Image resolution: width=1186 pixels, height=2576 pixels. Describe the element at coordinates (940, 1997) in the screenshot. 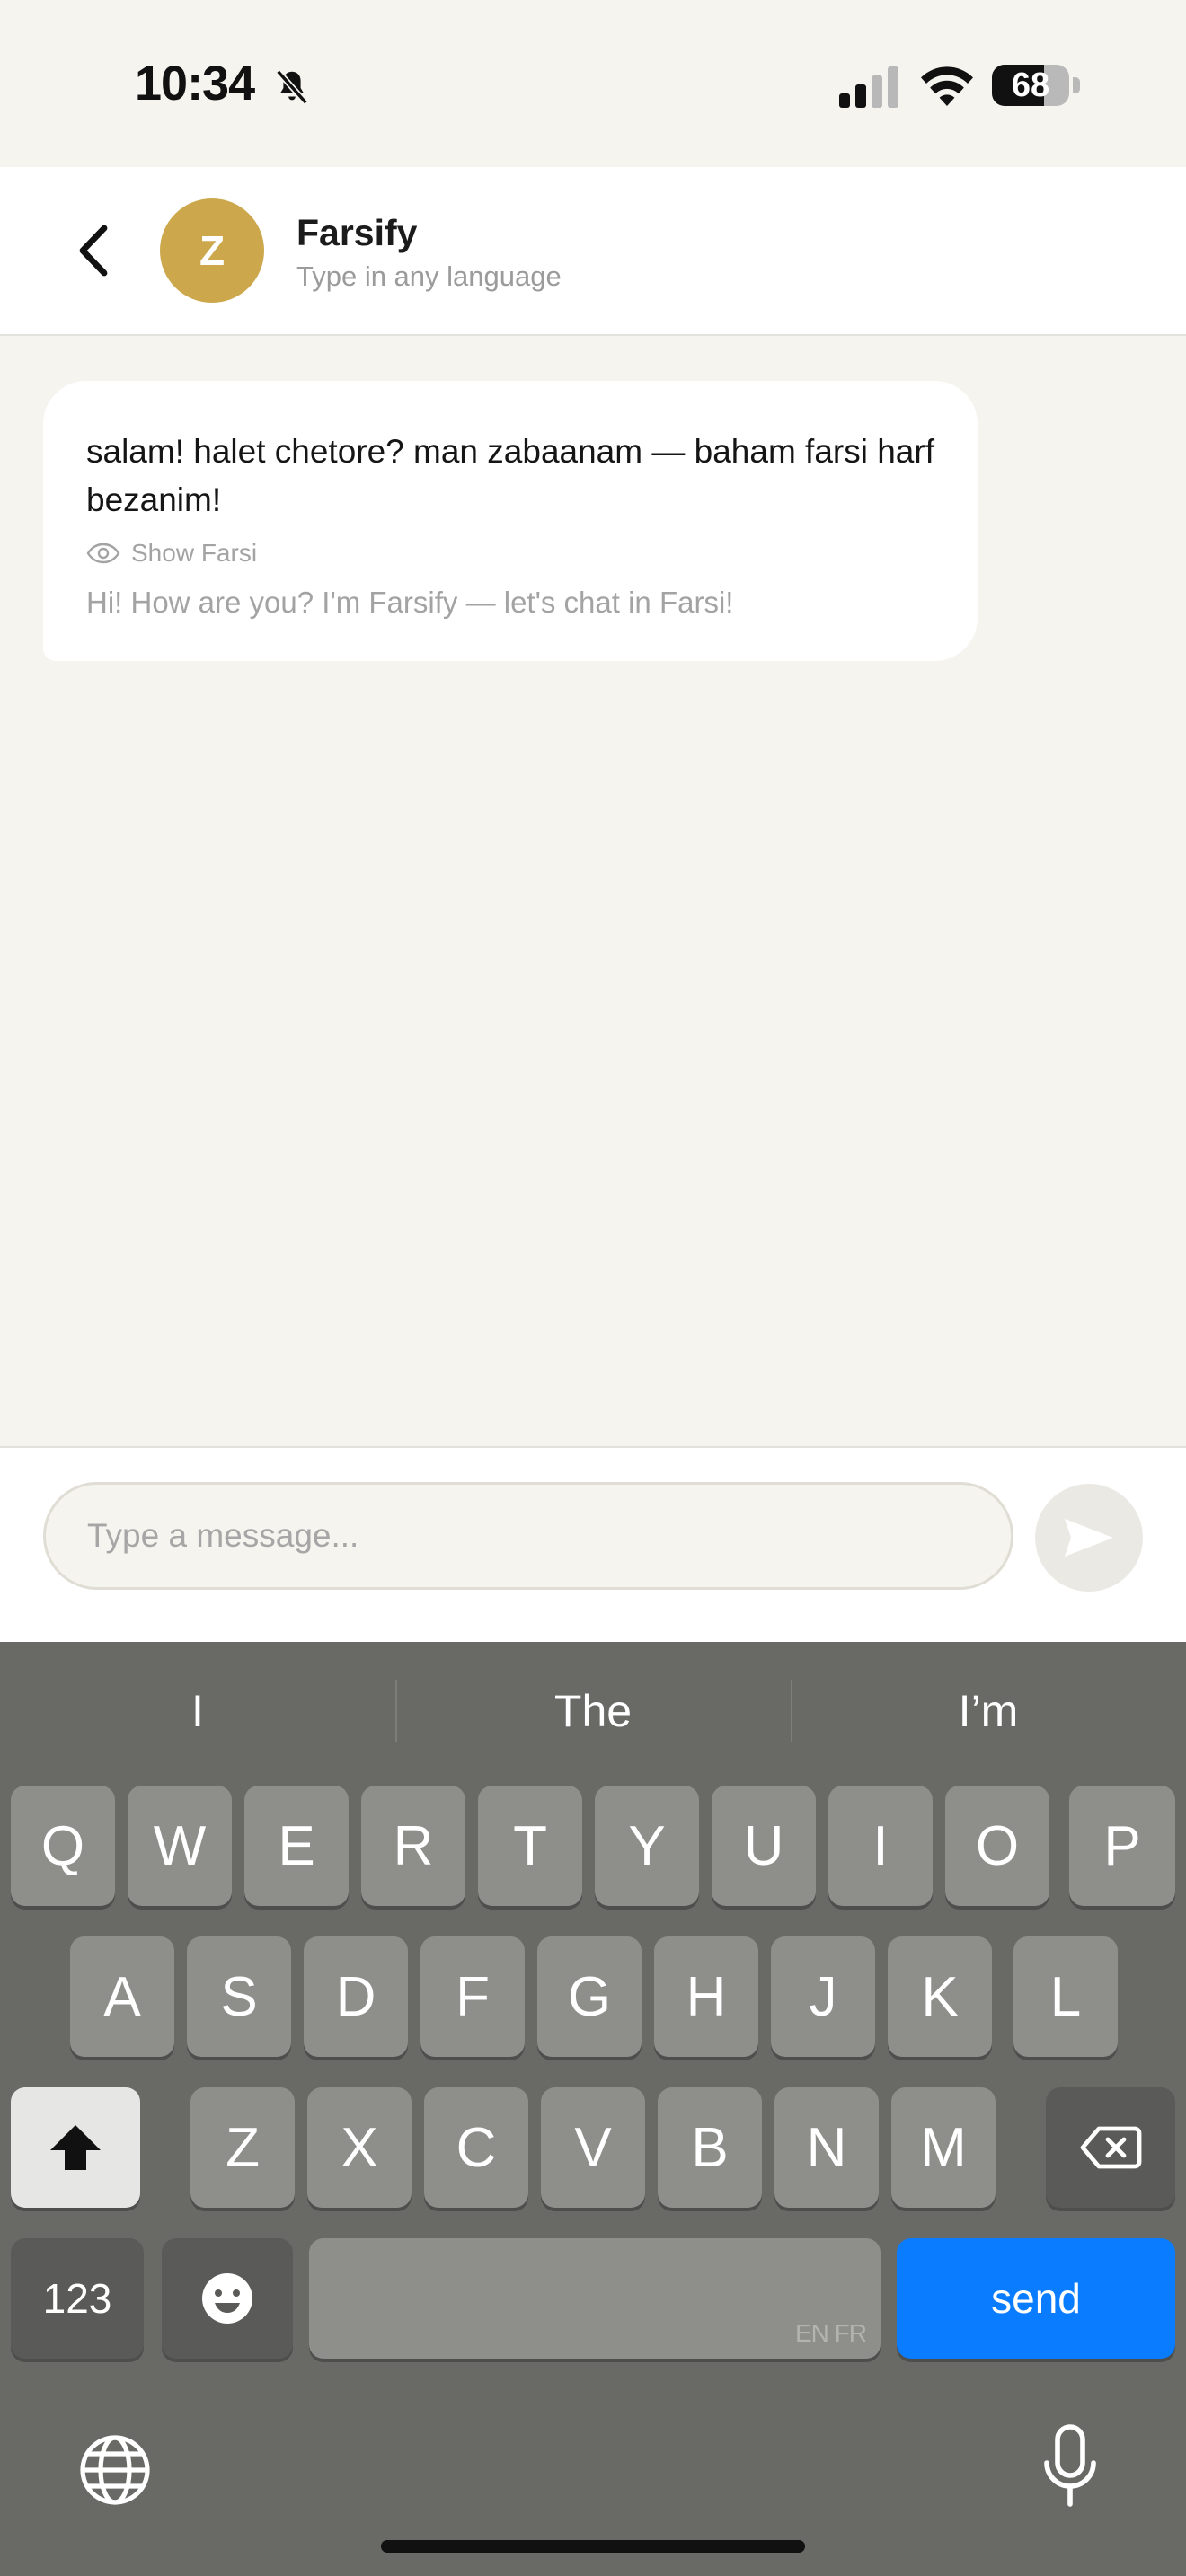

I see `key-k: K` at that location.